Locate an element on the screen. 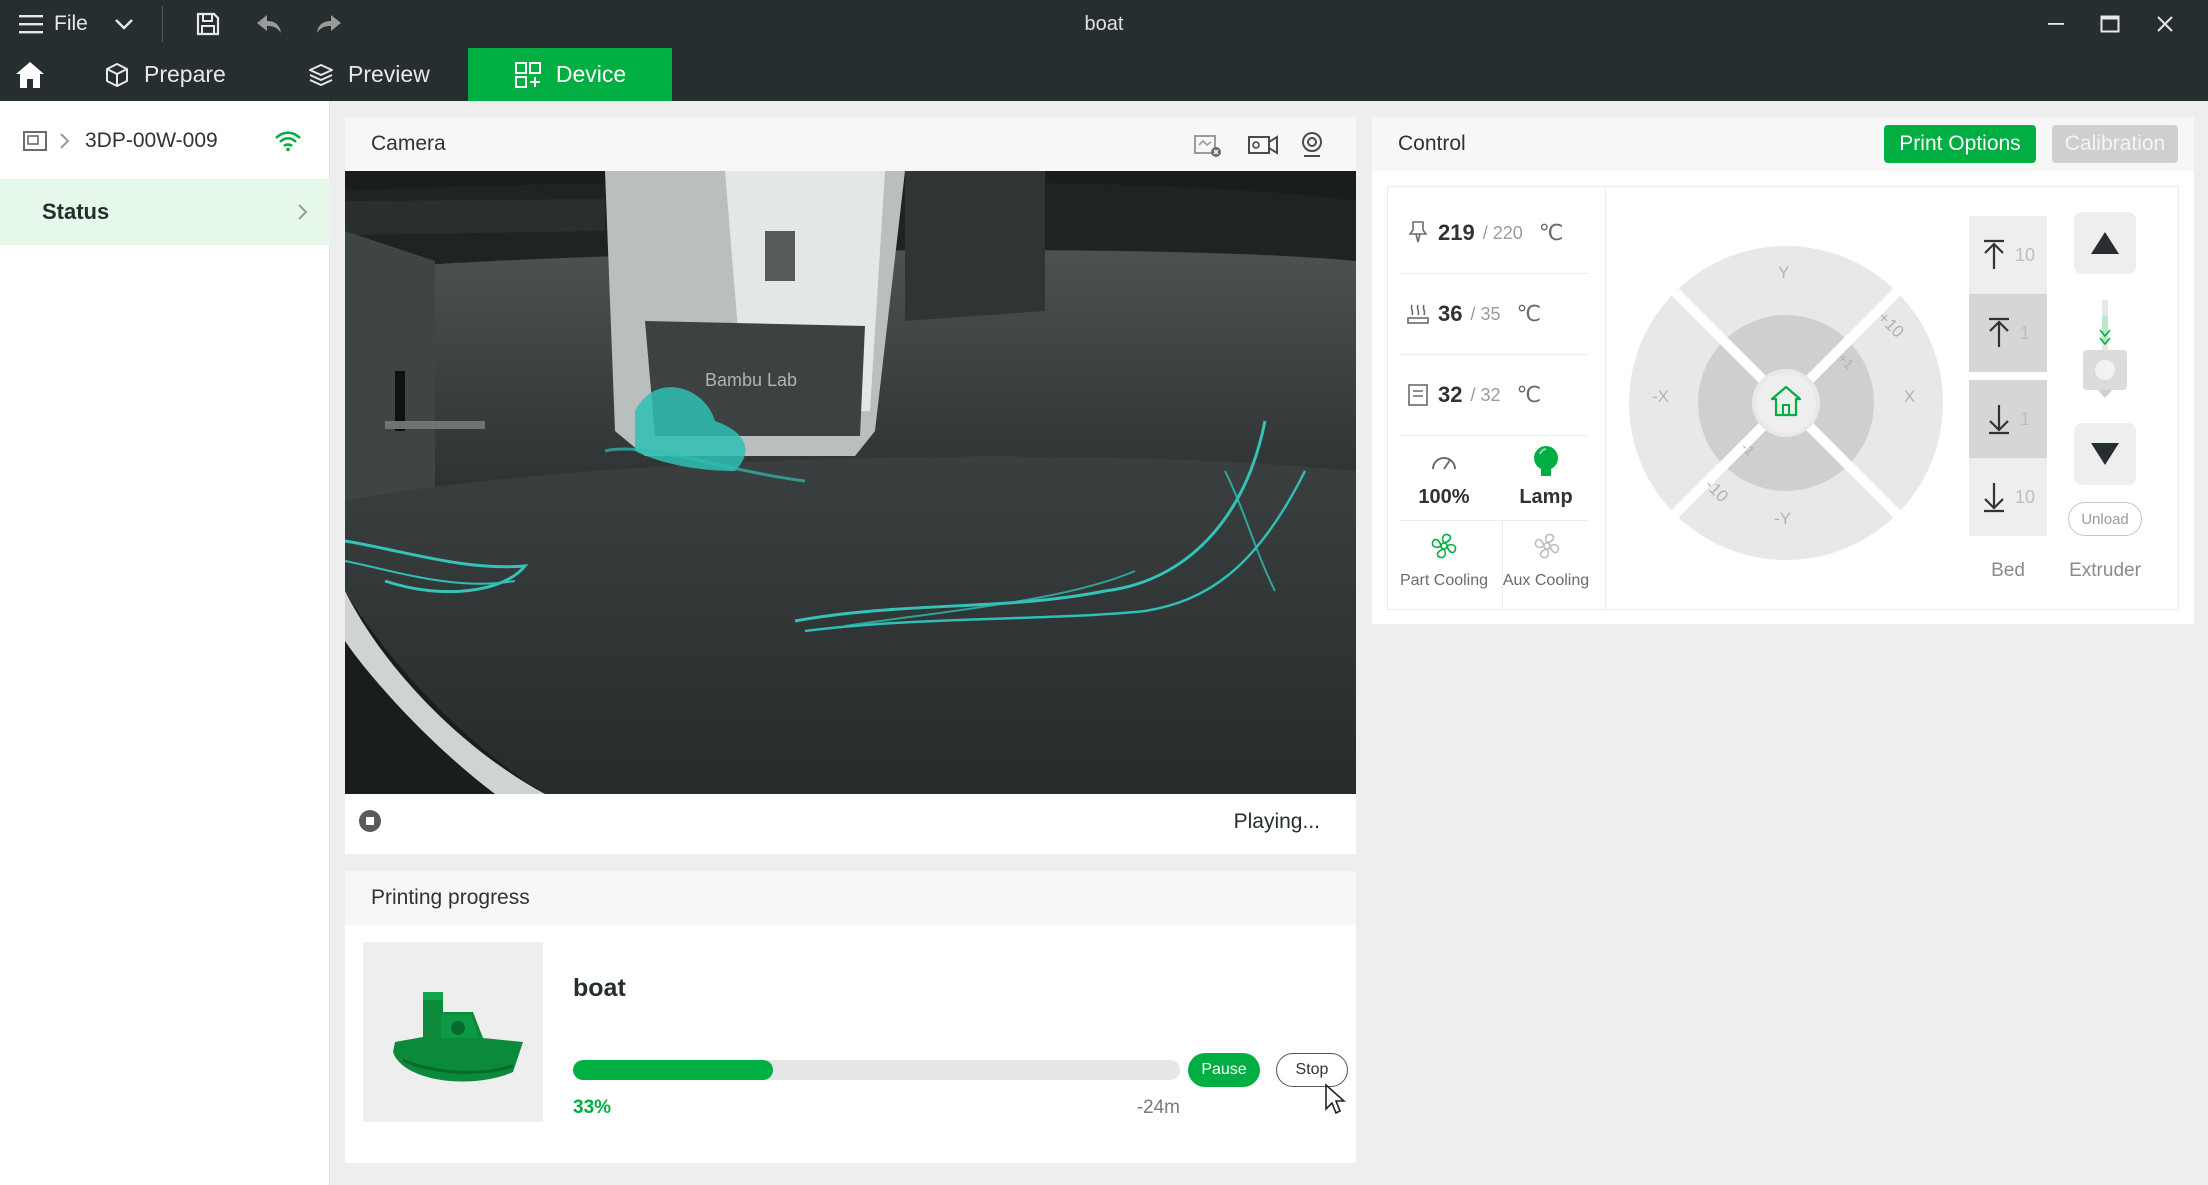 This screenshot has height=1185, width=2208. bed-down-10-label: 10 is located at coordinates (2025, 496).